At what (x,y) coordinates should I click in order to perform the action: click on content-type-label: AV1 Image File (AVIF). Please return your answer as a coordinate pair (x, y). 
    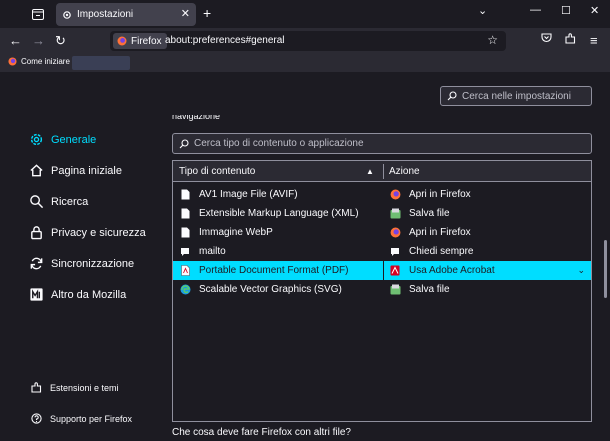
    Looking at the image, I should click on (248, 194).